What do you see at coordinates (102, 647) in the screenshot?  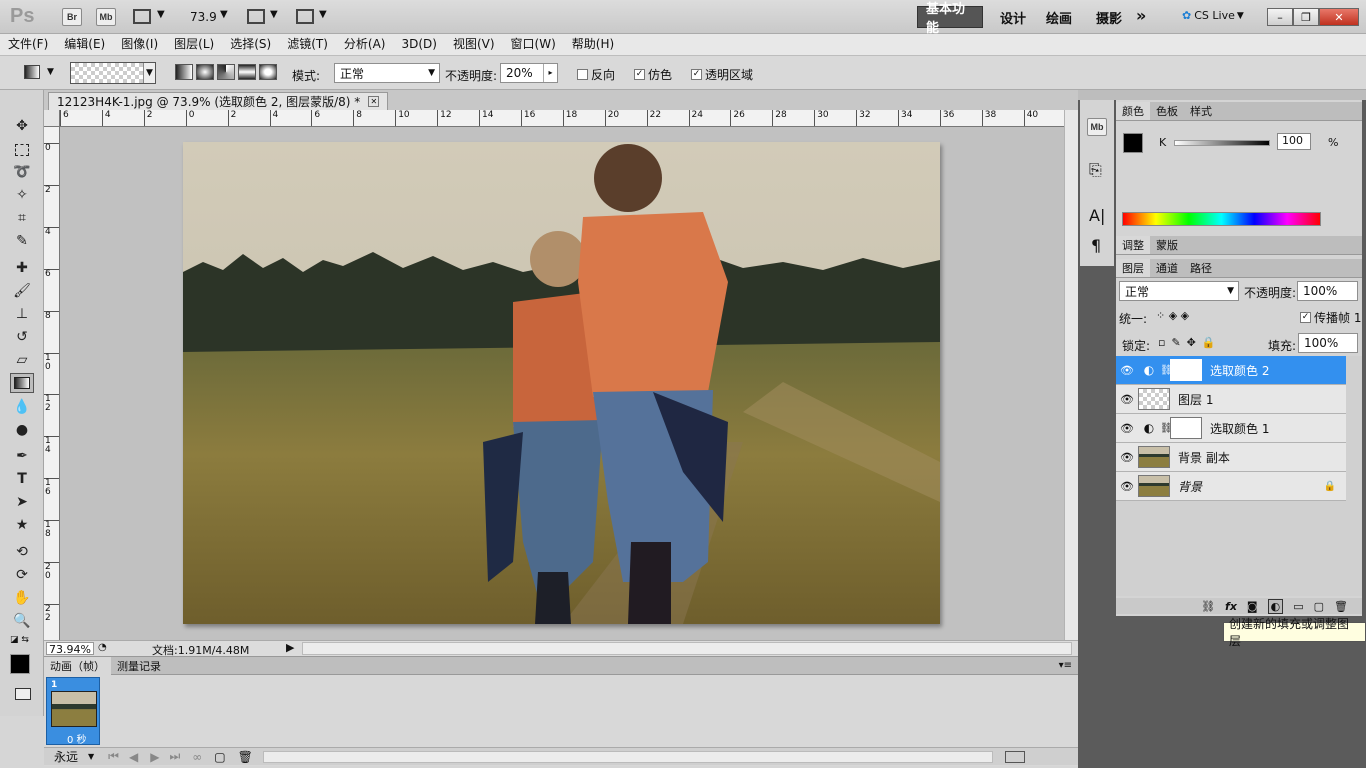 I see `status-options-icon: ◔` at bounding box center [102, 647].